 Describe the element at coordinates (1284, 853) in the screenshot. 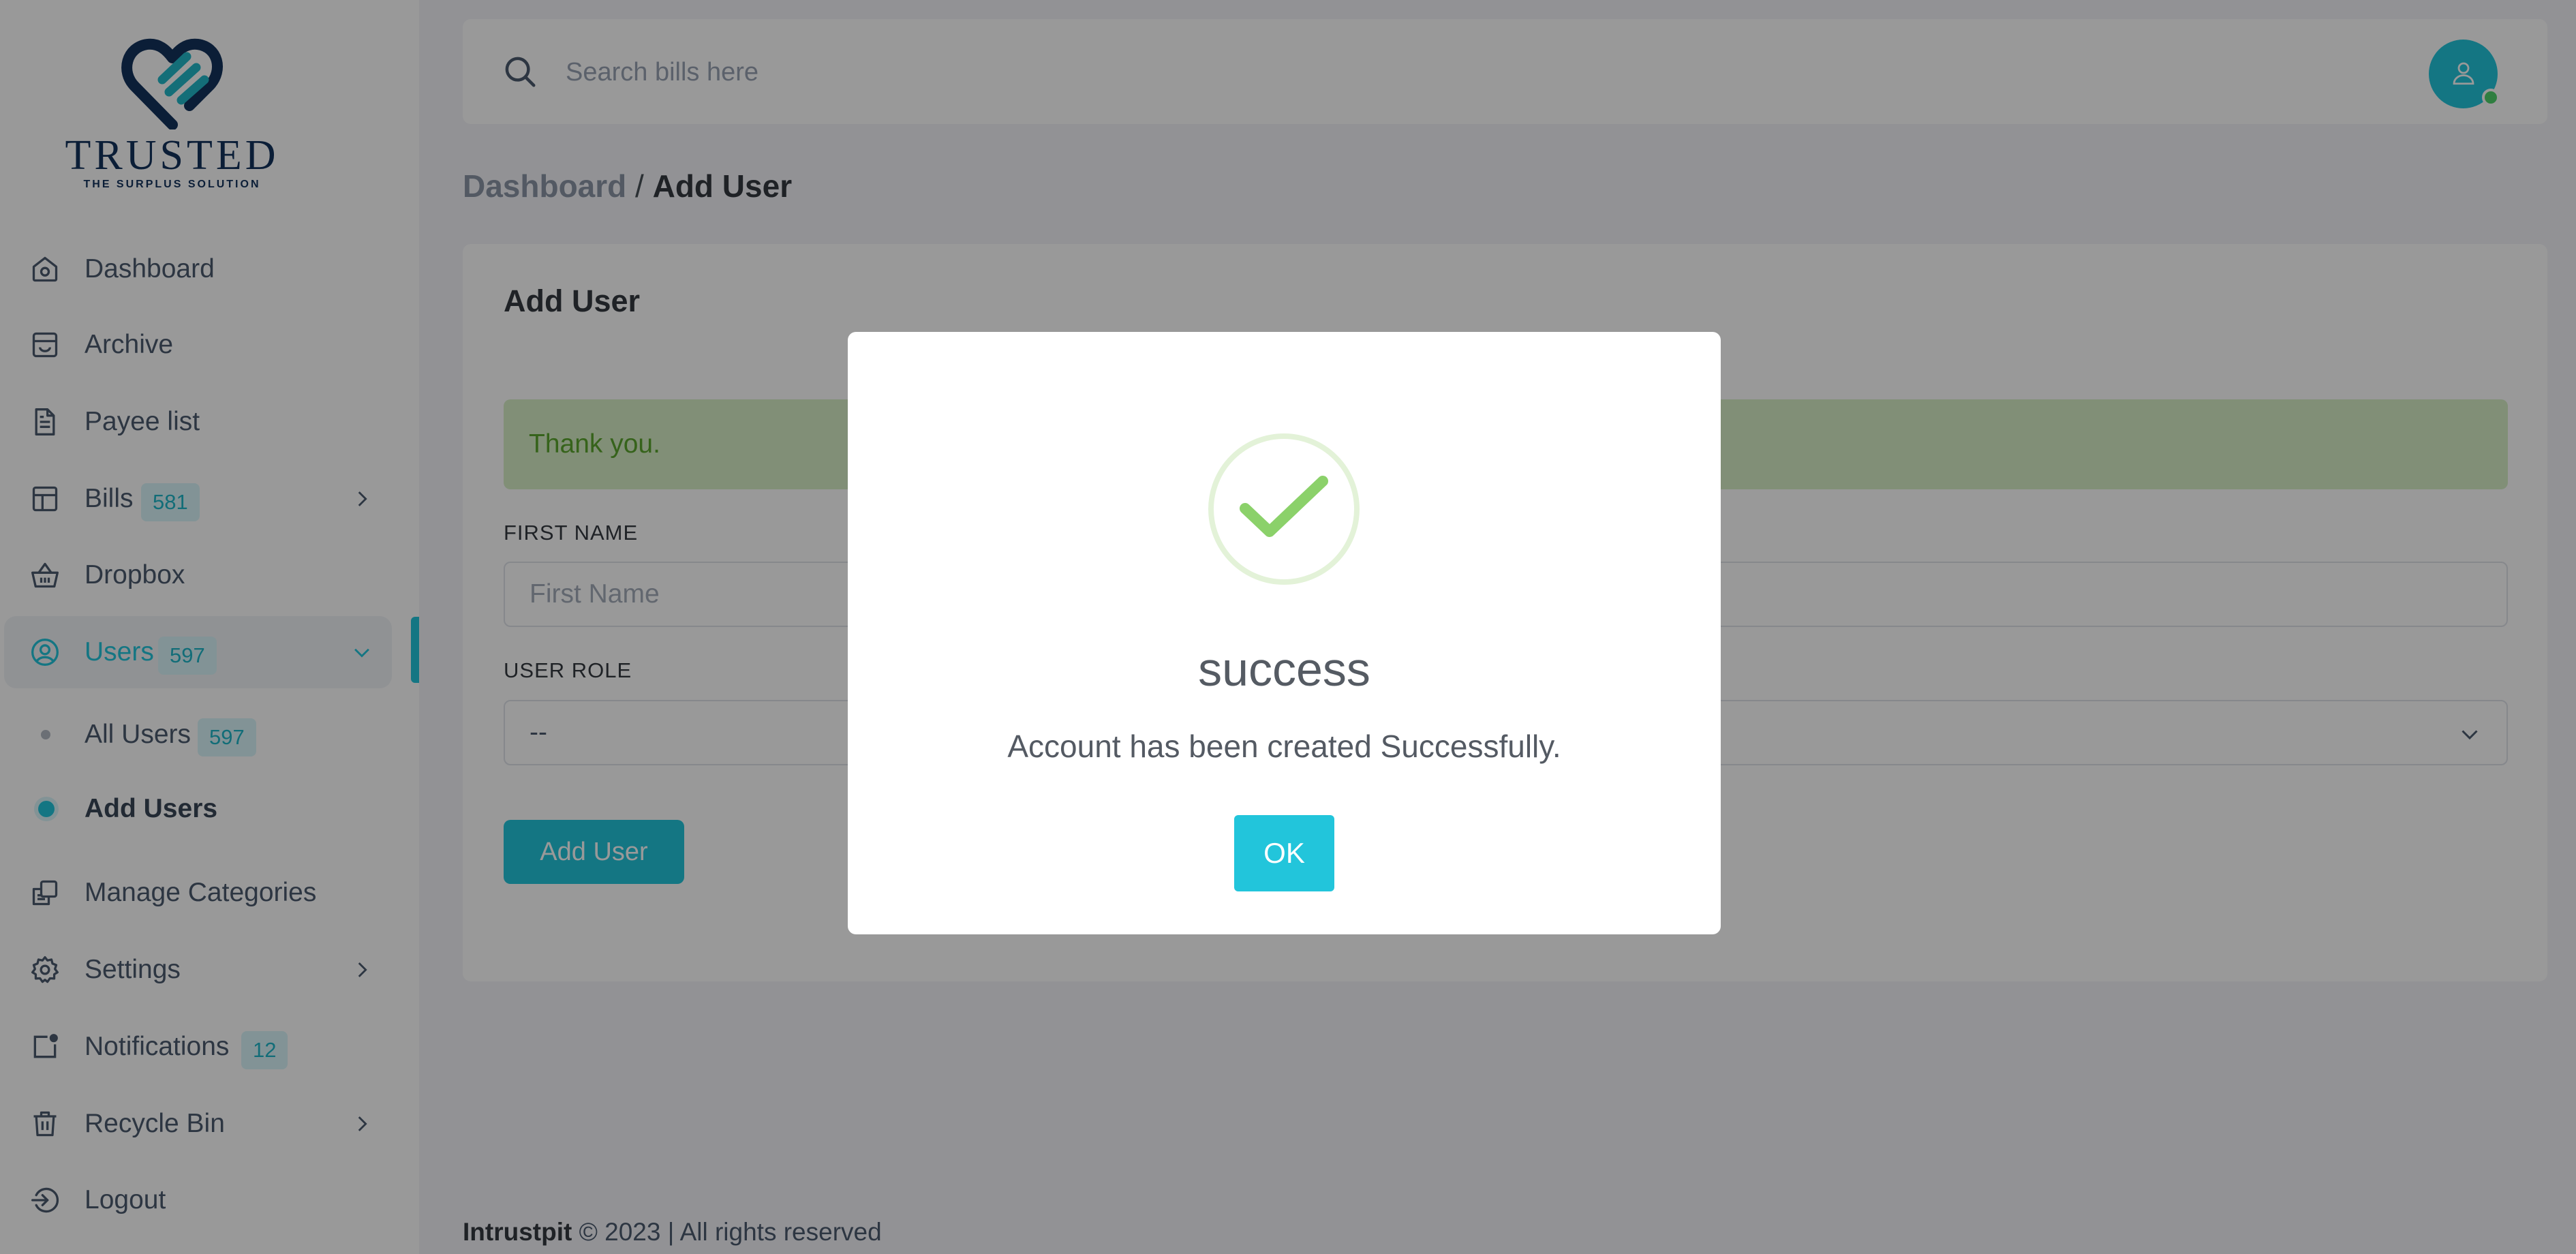

I see `ok-button: OK` at that location.